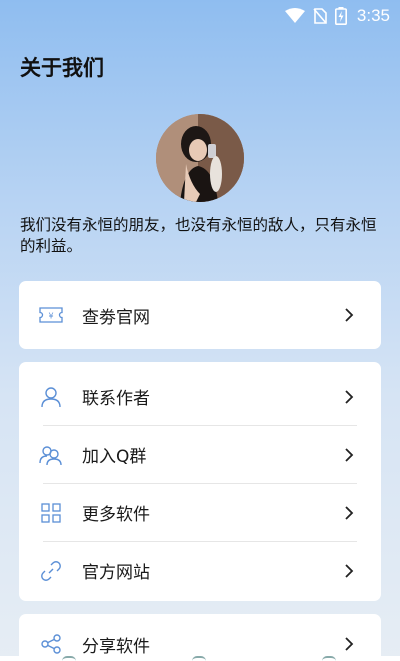 The image size is (400, 661). I want to click on menu-item-share-app: 分享软件, so click(200, 637).